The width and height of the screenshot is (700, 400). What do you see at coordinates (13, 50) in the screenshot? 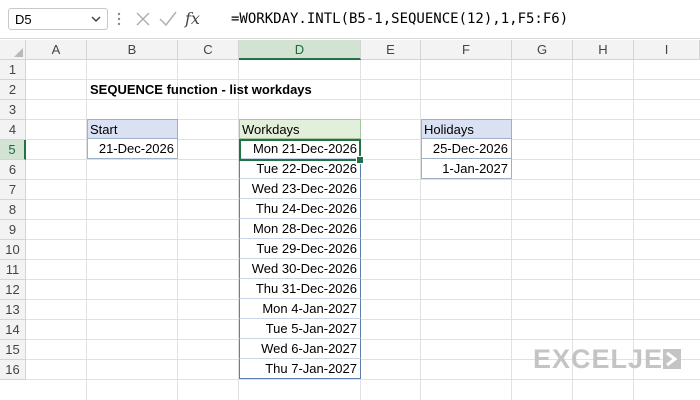
I see `select-all-button` at bounding box center [13, 50].